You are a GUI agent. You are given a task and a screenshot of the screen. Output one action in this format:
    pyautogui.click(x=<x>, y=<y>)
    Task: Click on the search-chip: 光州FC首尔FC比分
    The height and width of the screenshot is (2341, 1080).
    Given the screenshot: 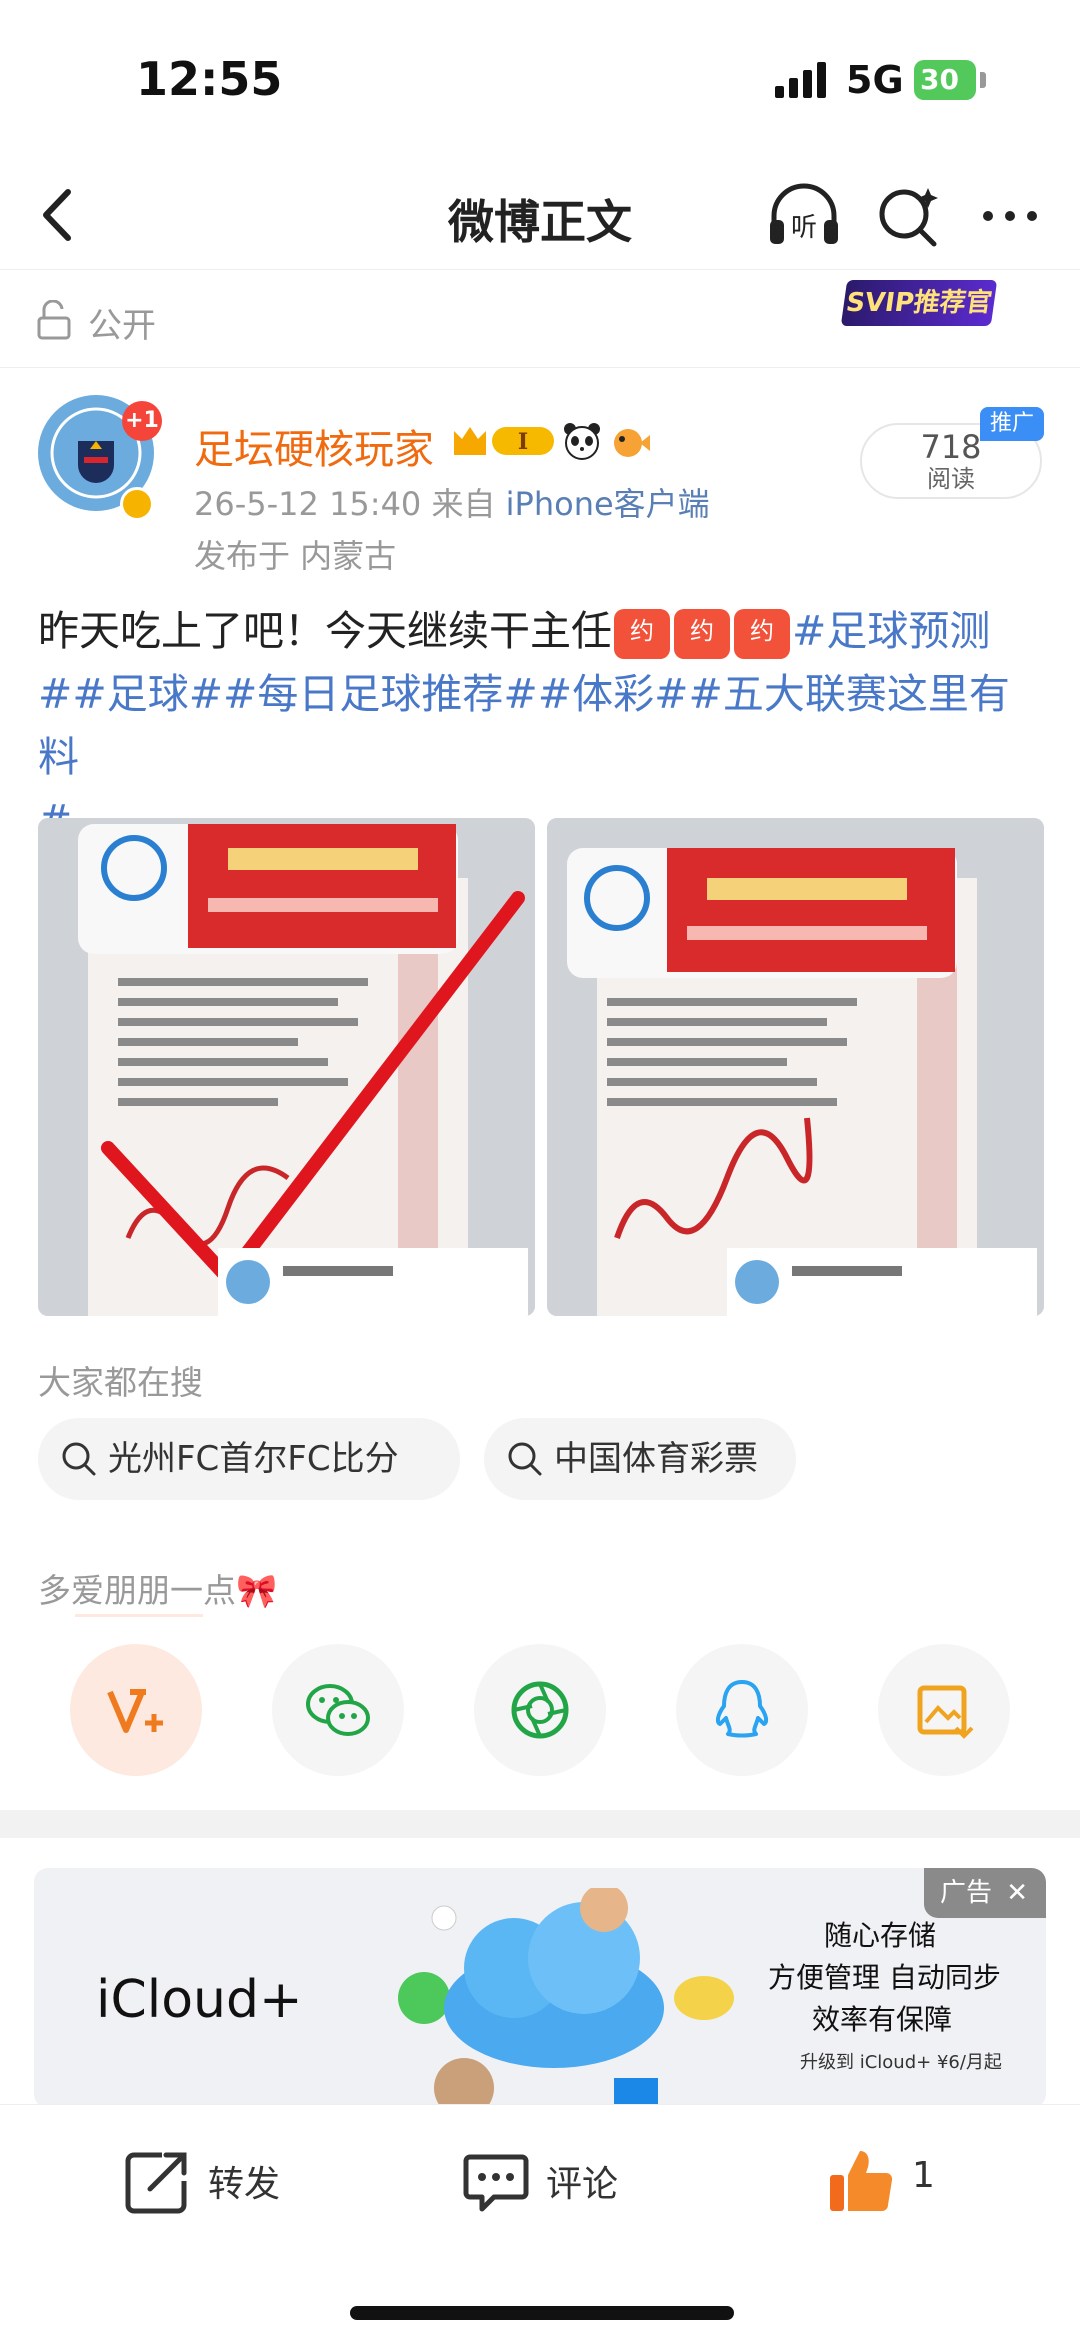 What is the action you would take?
    pyautogui.click(x=249, y=1459)
    